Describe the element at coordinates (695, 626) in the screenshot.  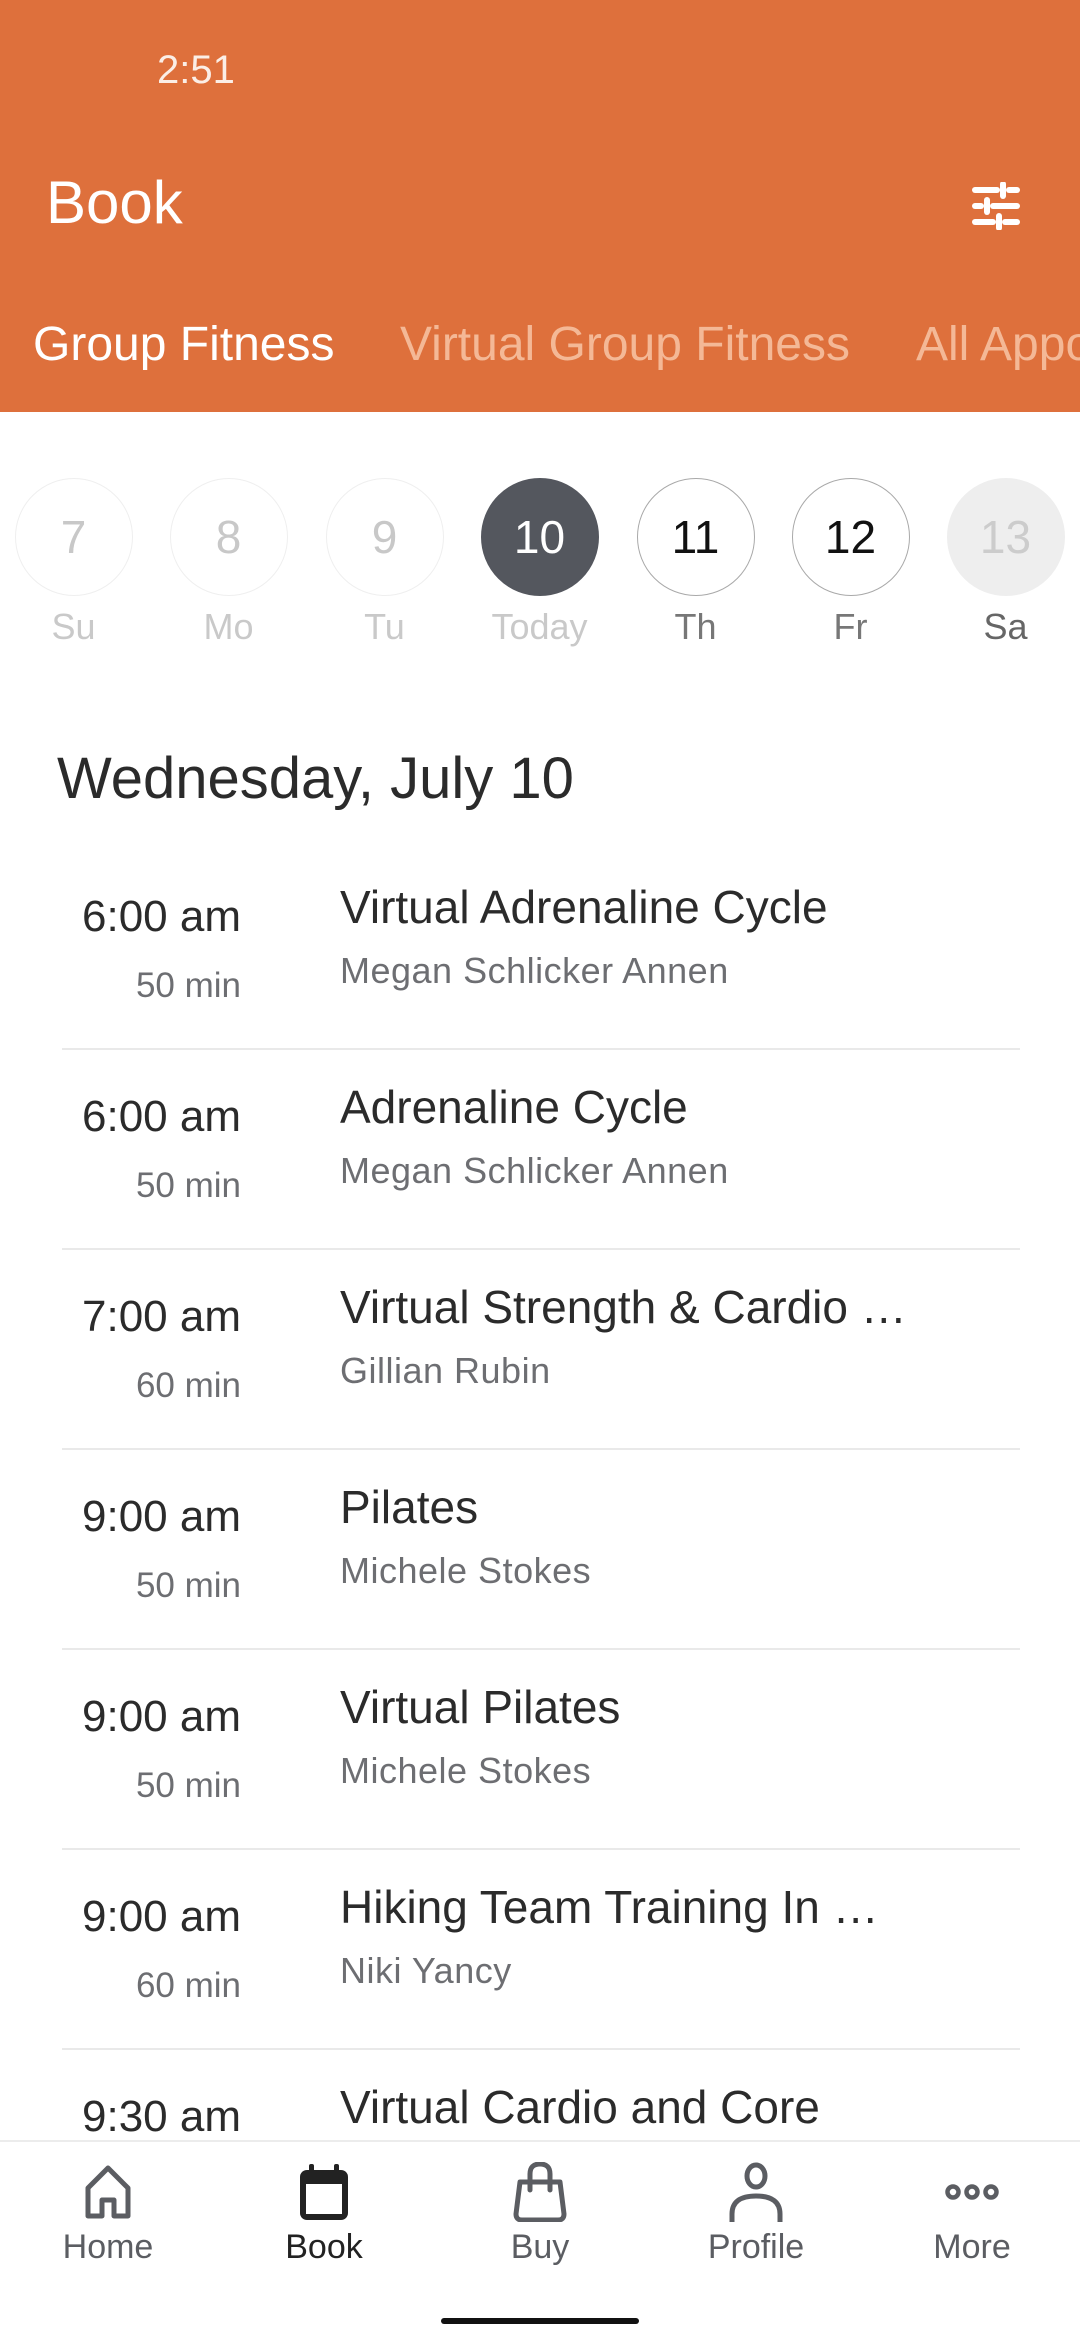
I see `date-weekday: Th` at that location.